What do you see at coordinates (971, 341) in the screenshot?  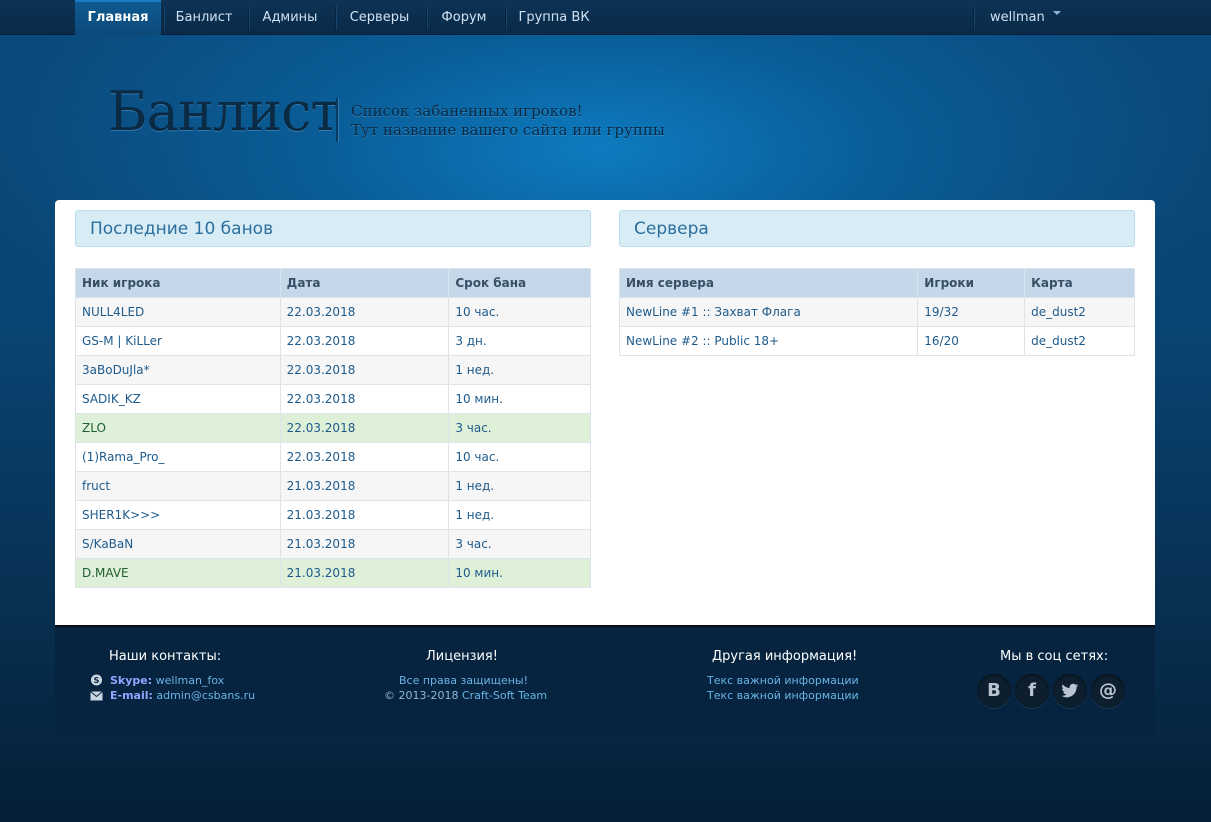 I see `server-players: 16/20` at bounding box center [971, 341].